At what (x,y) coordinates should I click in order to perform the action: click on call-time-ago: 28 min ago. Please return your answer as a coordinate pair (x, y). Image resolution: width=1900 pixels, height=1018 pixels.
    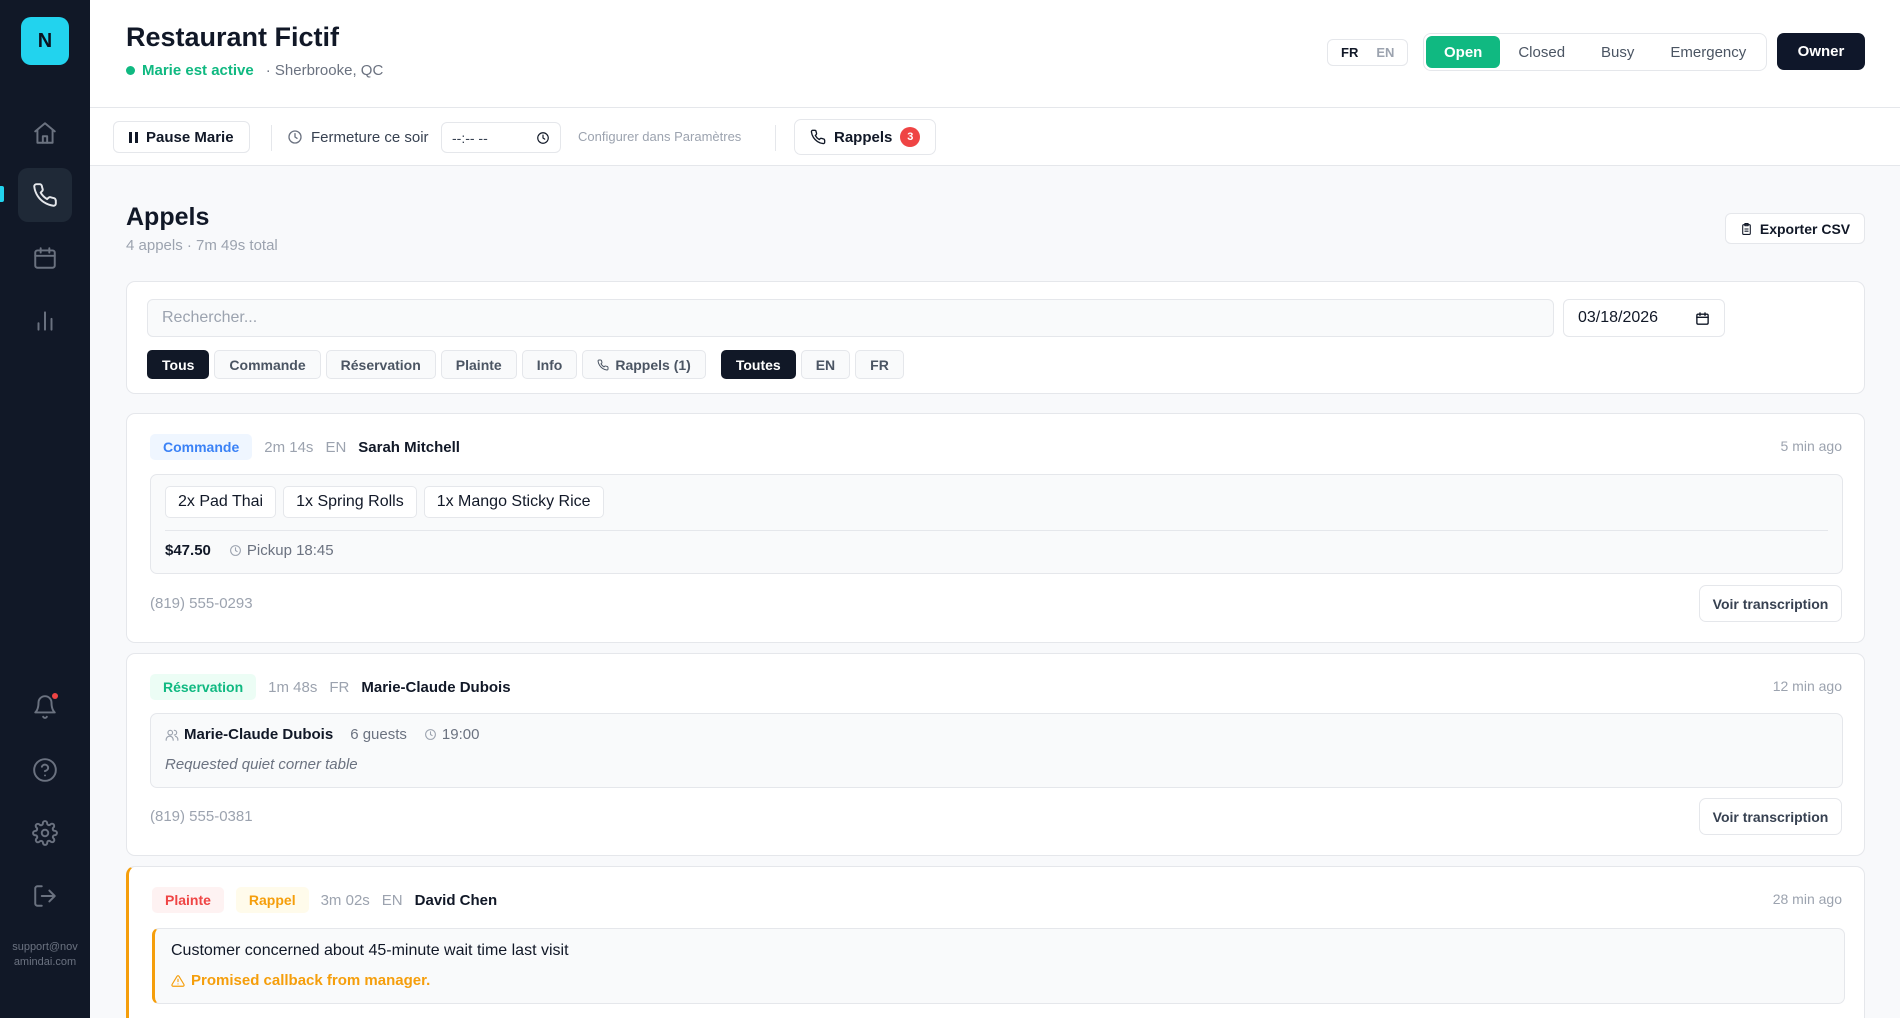
    Looking at the image, I should click on (1807, 899).